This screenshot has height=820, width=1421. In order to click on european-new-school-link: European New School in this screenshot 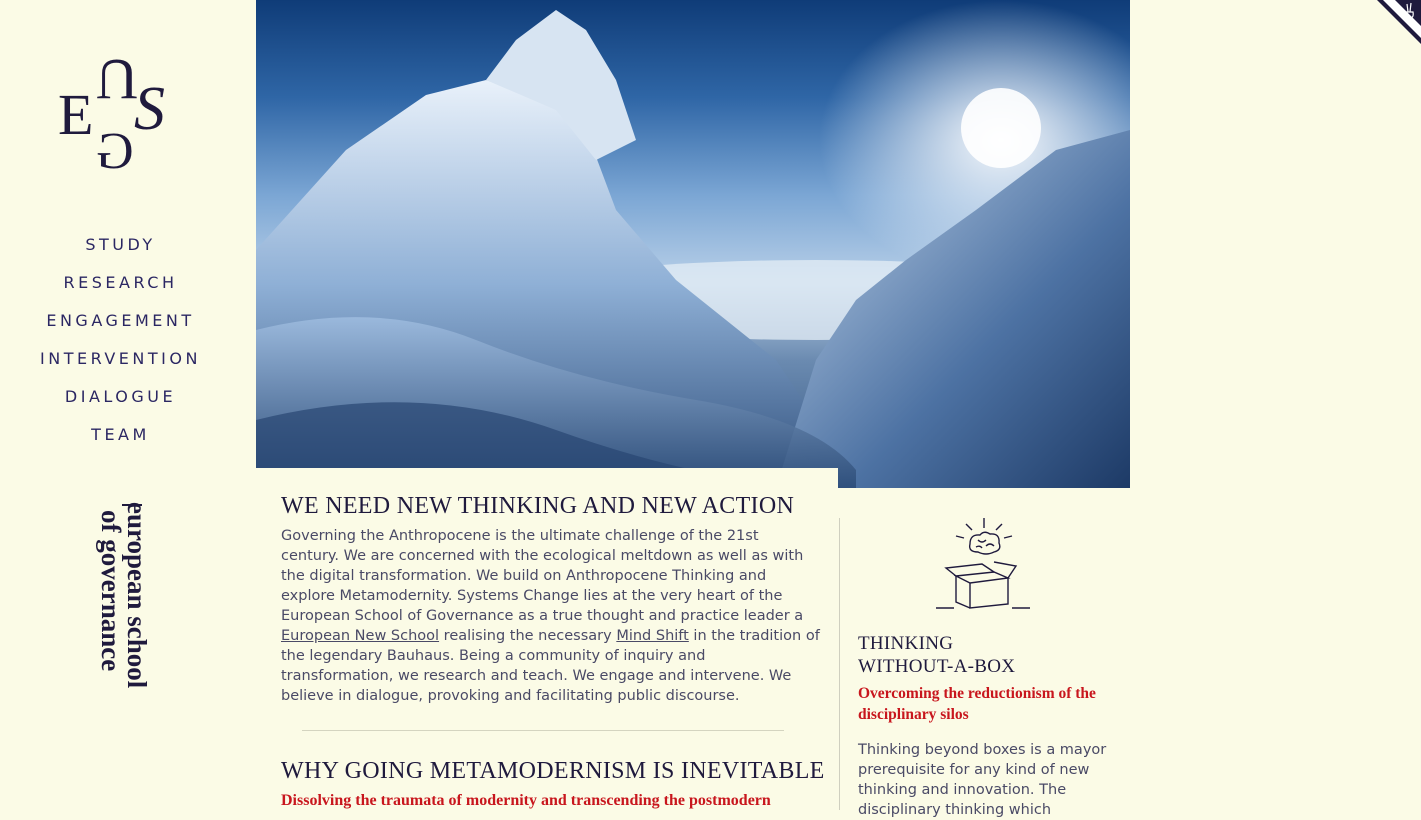, I will do `click(360, 636)`.